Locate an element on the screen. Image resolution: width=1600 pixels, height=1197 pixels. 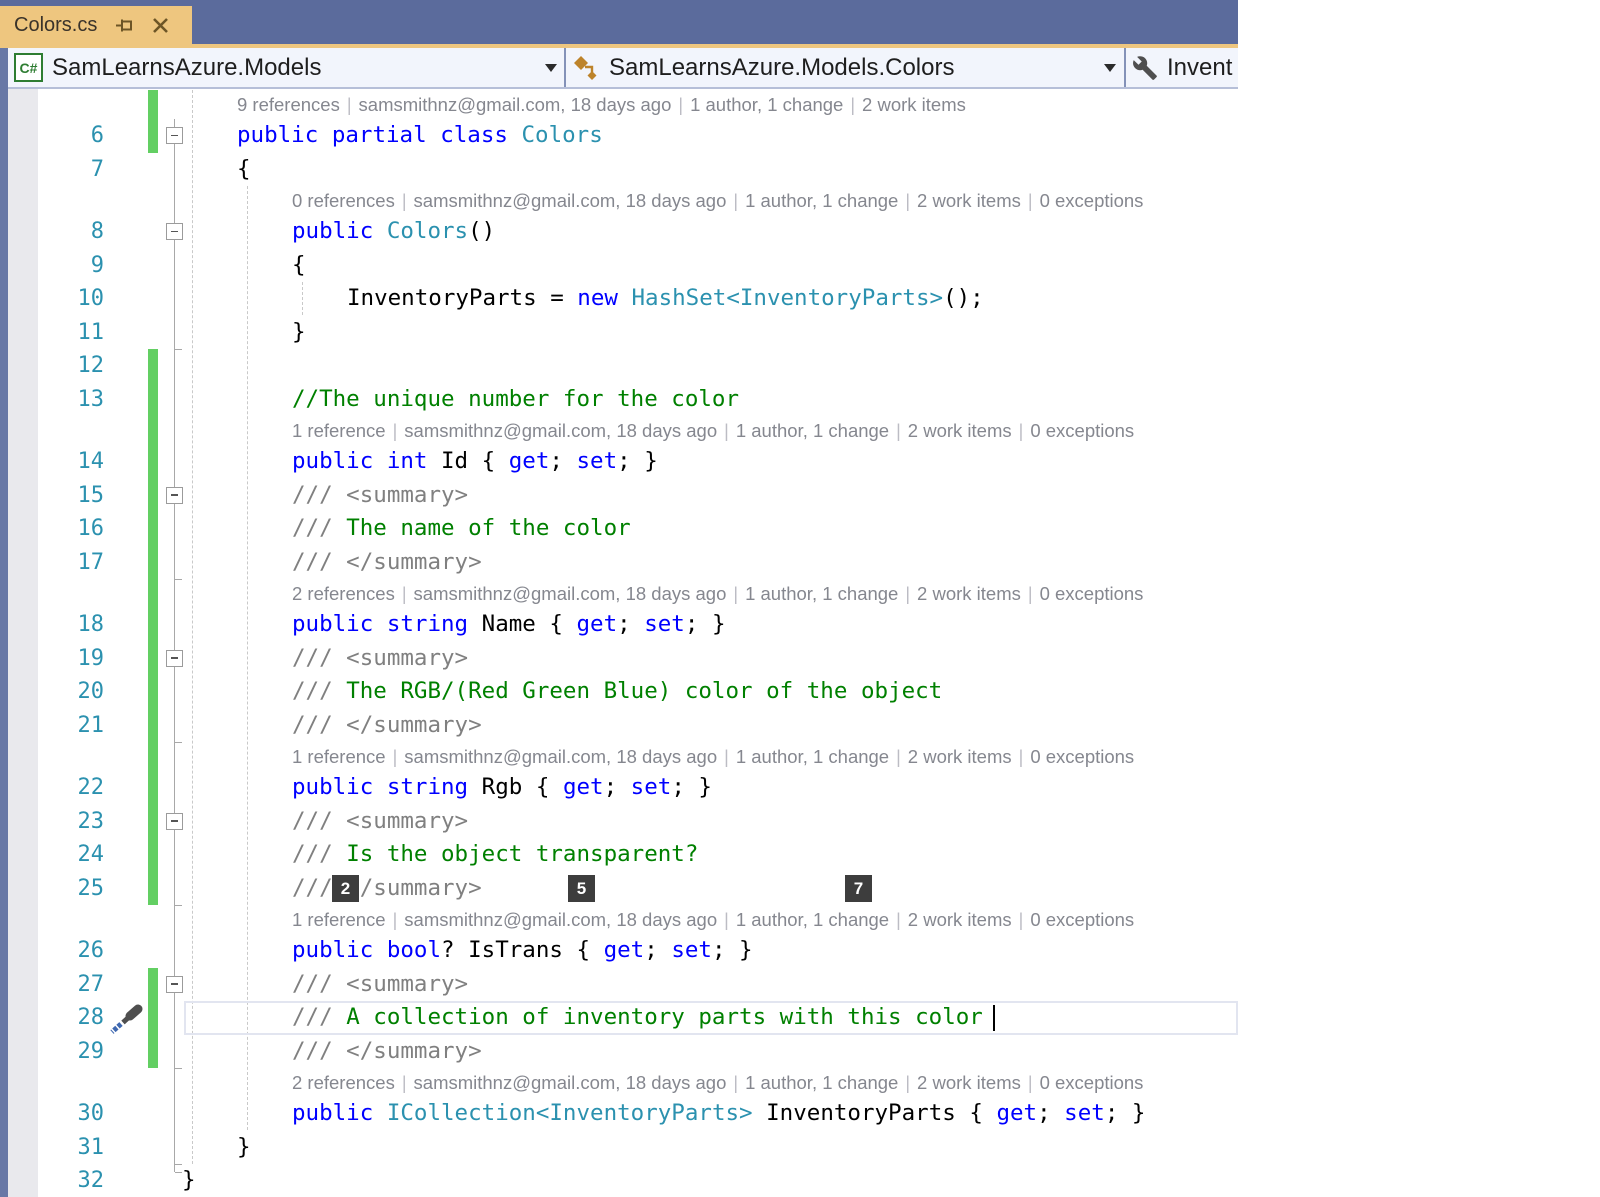
token: /// </summary> is located at coordinates (387, 561).